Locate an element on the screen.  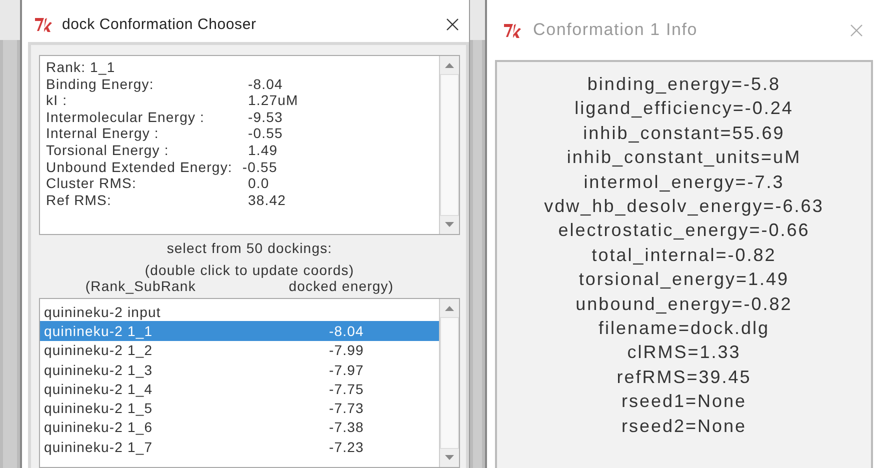
info-line: total_internal=-0.82 is located at coordinates (684, 255).